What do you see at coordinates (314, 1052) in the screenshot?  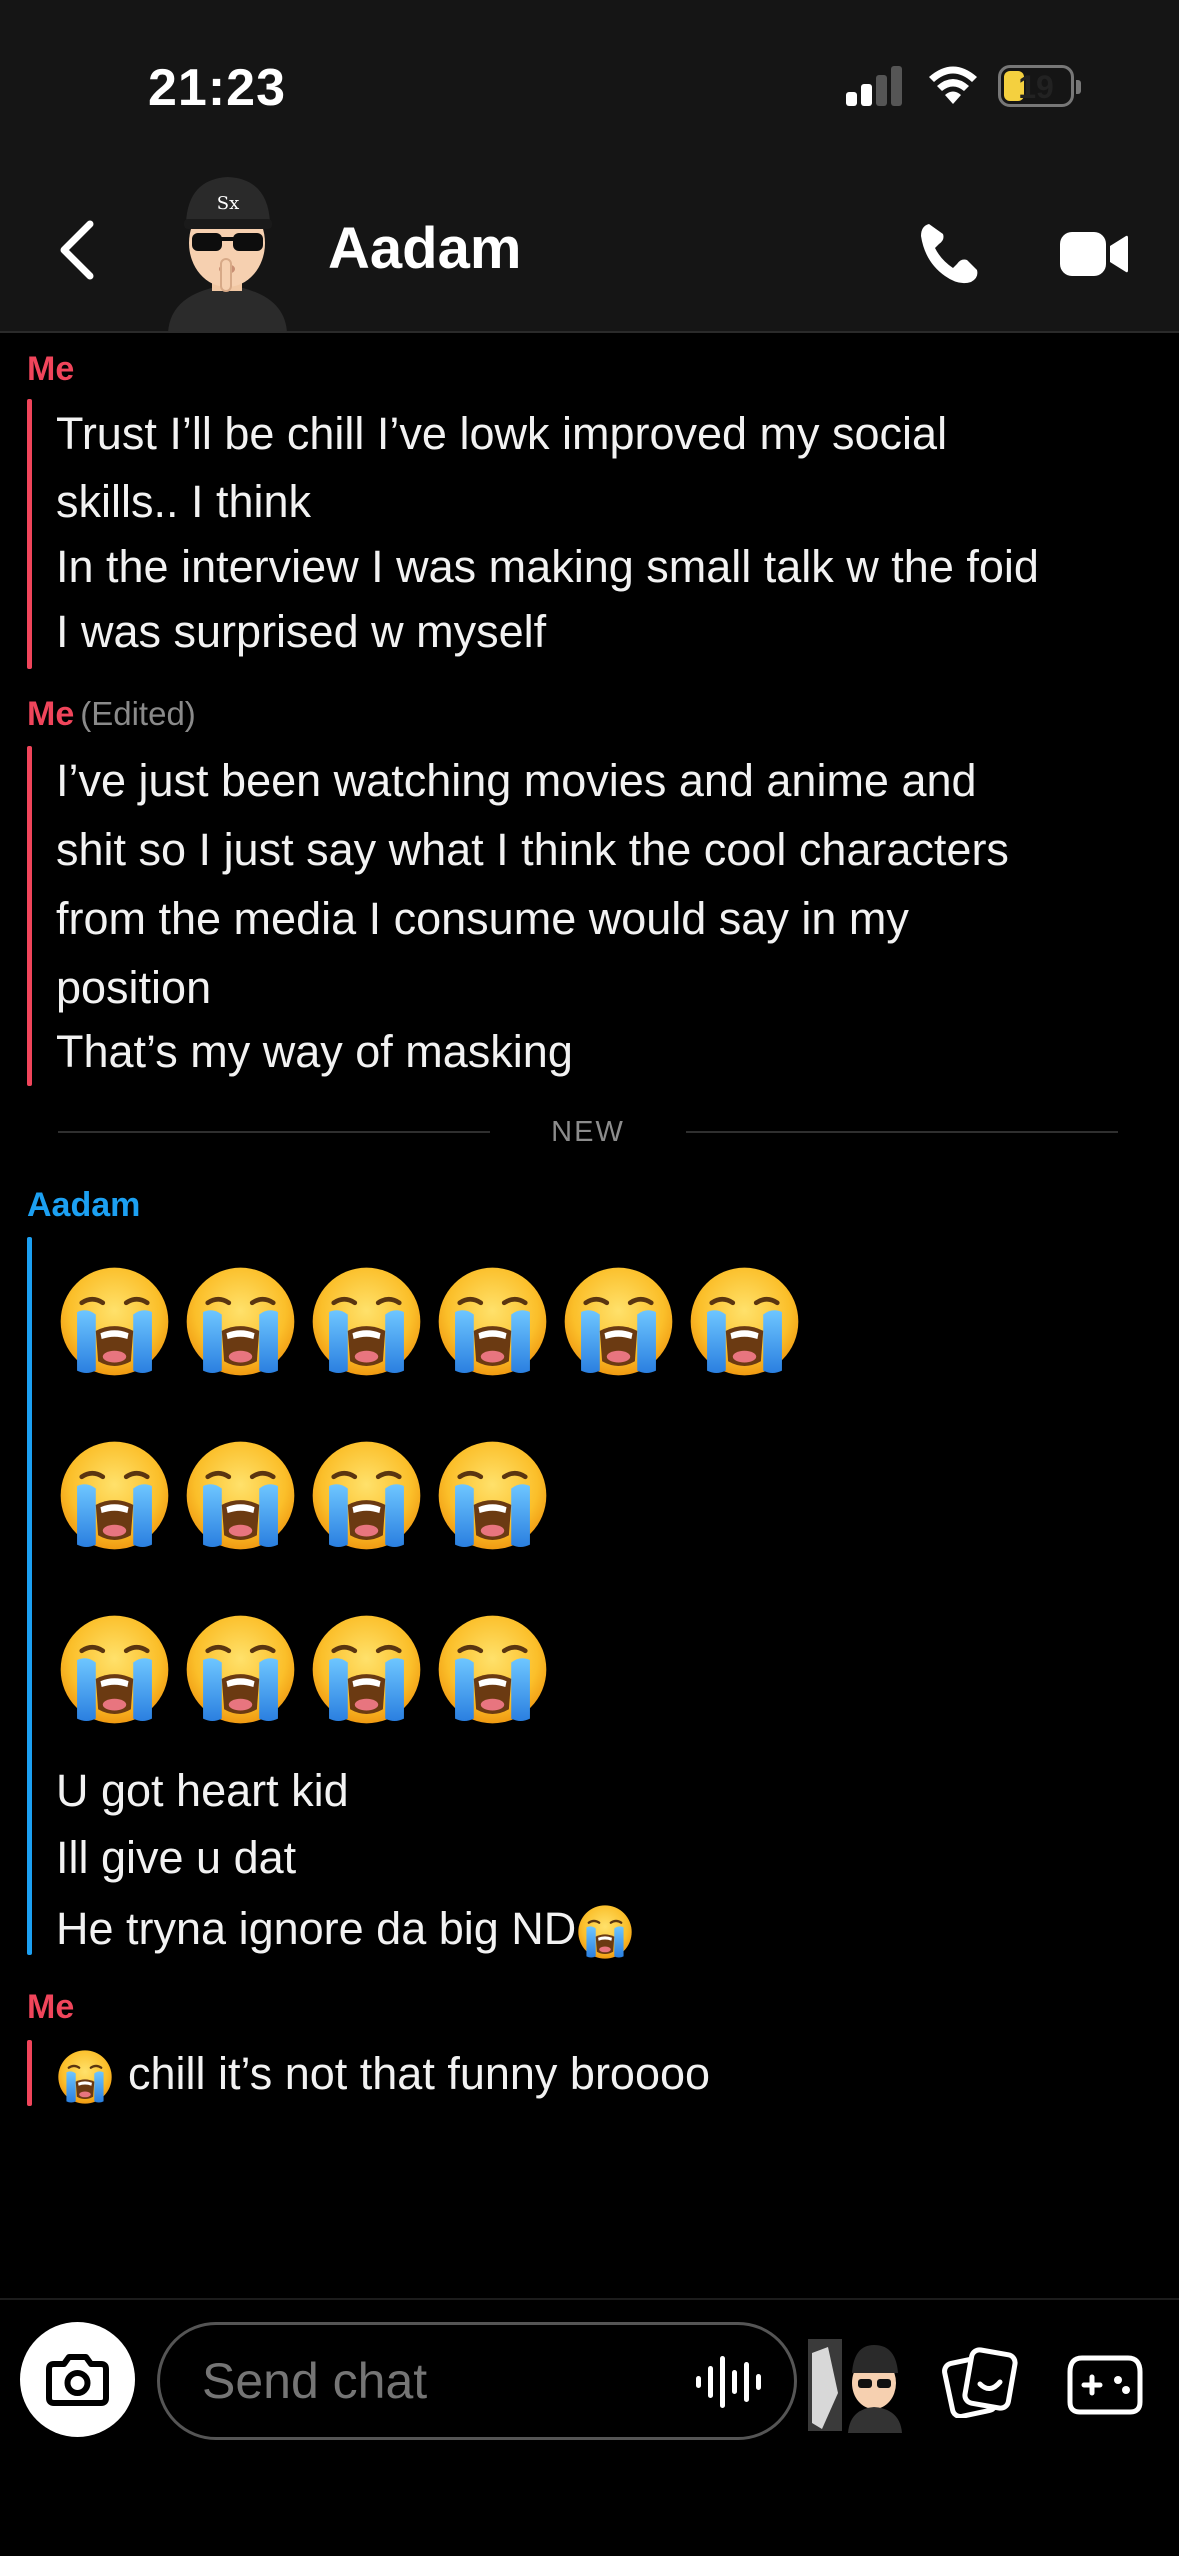 I see `message-line: That’s my way of masking` at bounding box center [314, 1052].